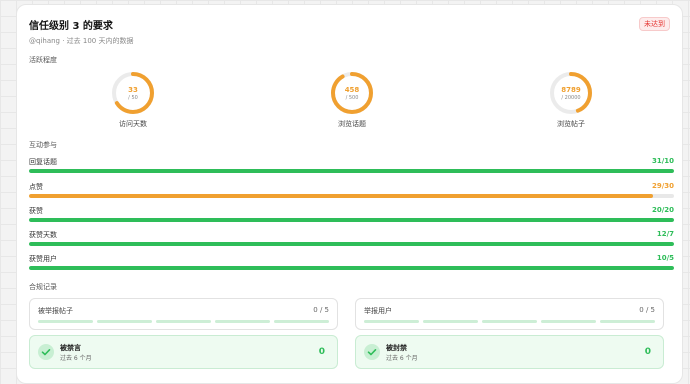 The height and width of the screenshot is (384, 690). Describe the element at coordinates (351, 166) in the screenshot. I see `progress-row-replies: 回复话题 31/10` at that location.